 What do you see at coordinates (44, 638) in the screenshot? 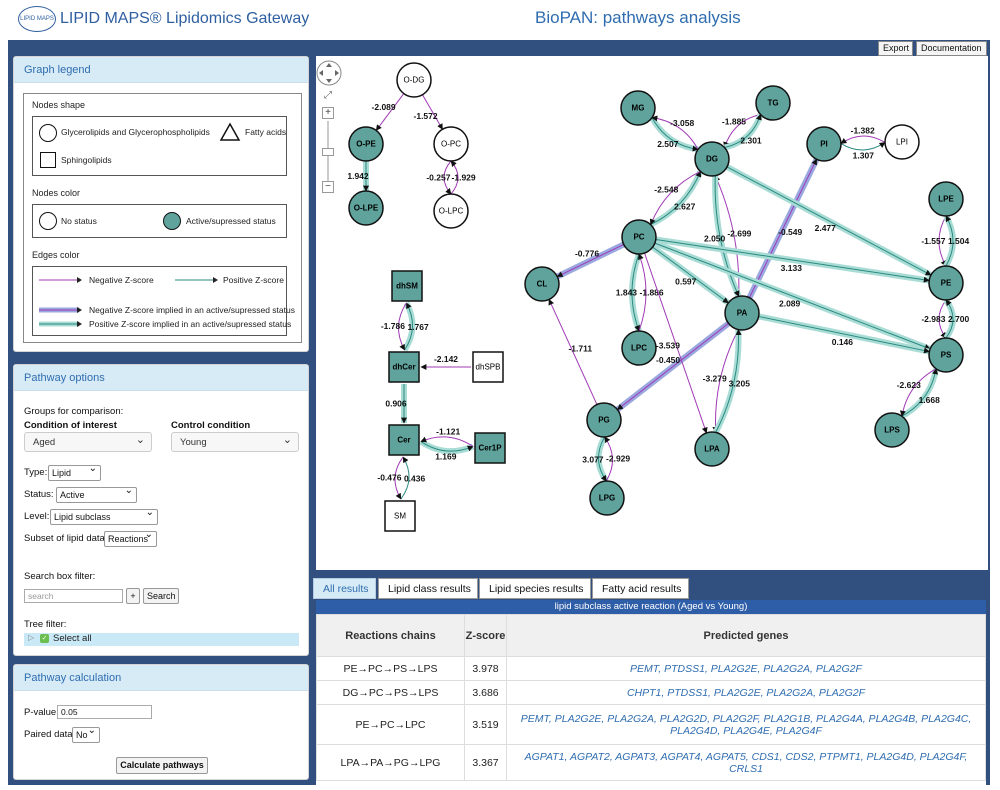
I see `checkbox-checked-icon: ✓` at bounding box center [44, 638].